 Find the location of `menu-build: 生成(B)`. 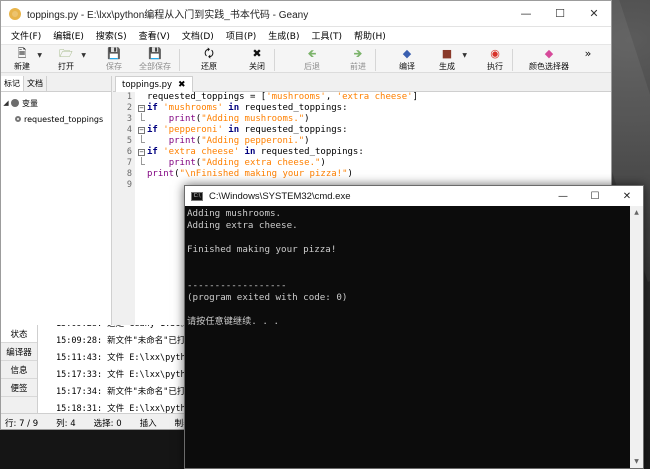

menu-build: 生成(B) is located at coordinates (283, 35).